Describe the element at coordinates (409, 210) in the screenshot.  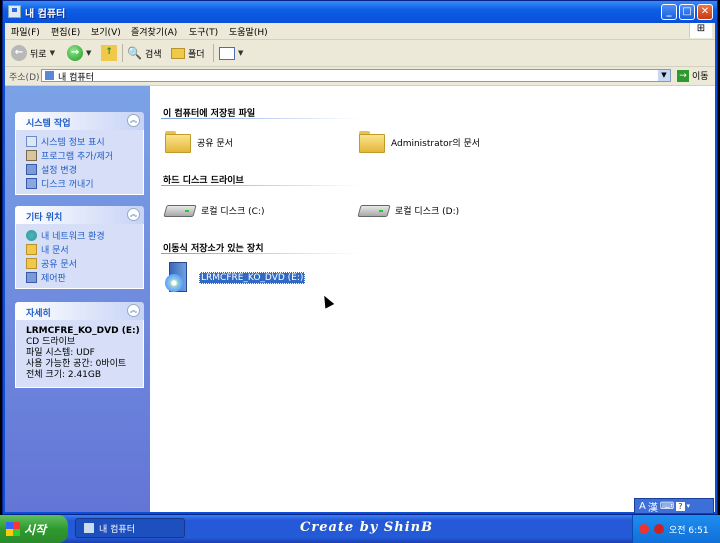
I see `drive-d: 로컬 디스크 (D:)` at that location.